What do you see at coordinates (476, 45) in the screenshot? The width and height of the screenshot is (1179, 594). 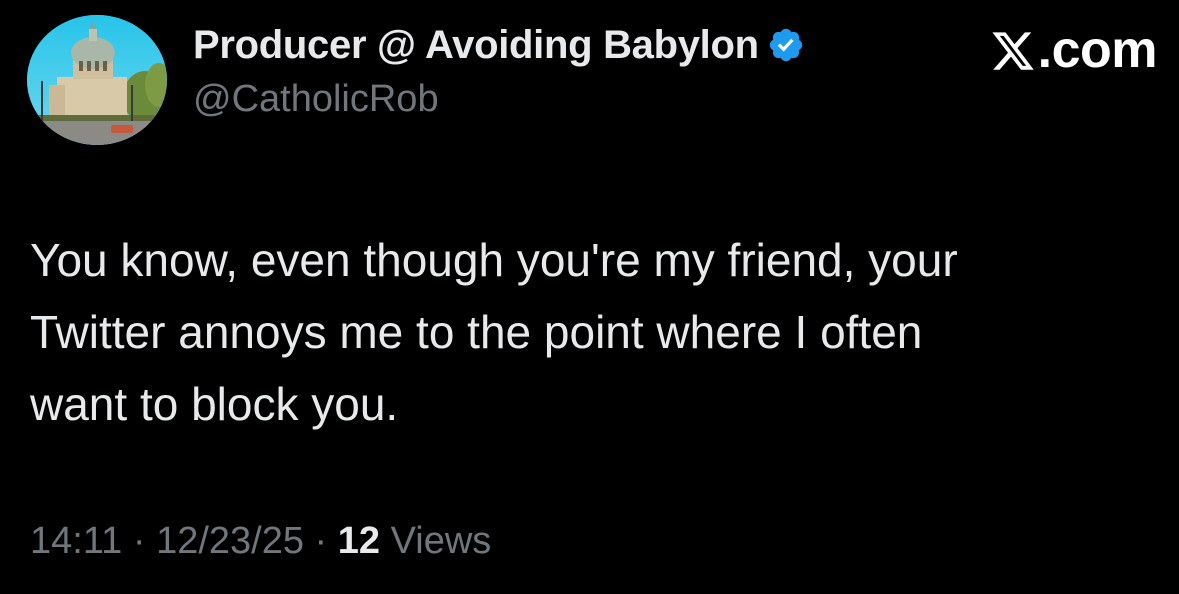 I see `display-name: Producer @ Avoiding Babylon` at bounding box center [476, 45].